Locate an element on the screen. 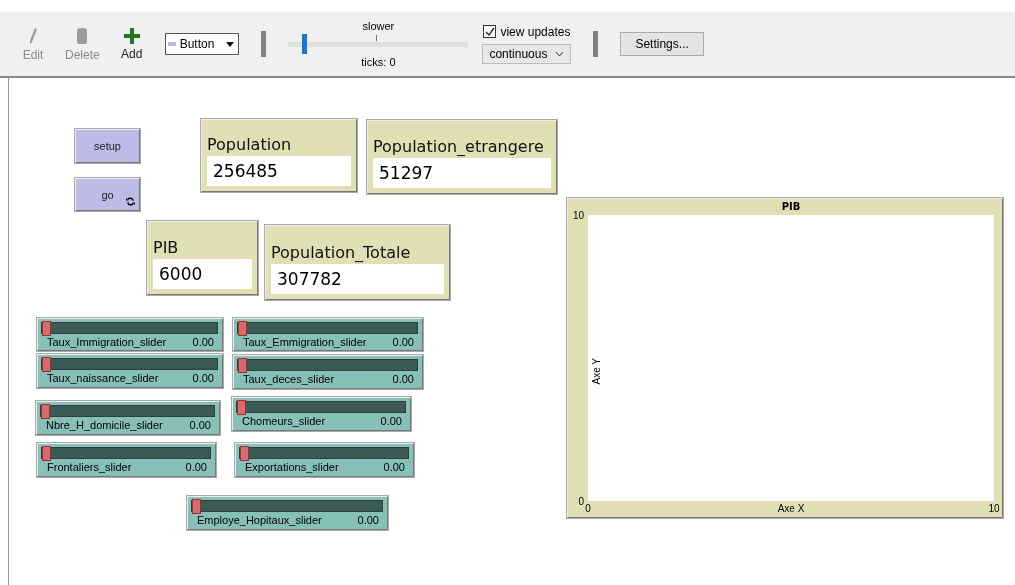  speed-thumb is located at coordinates (305, 44).